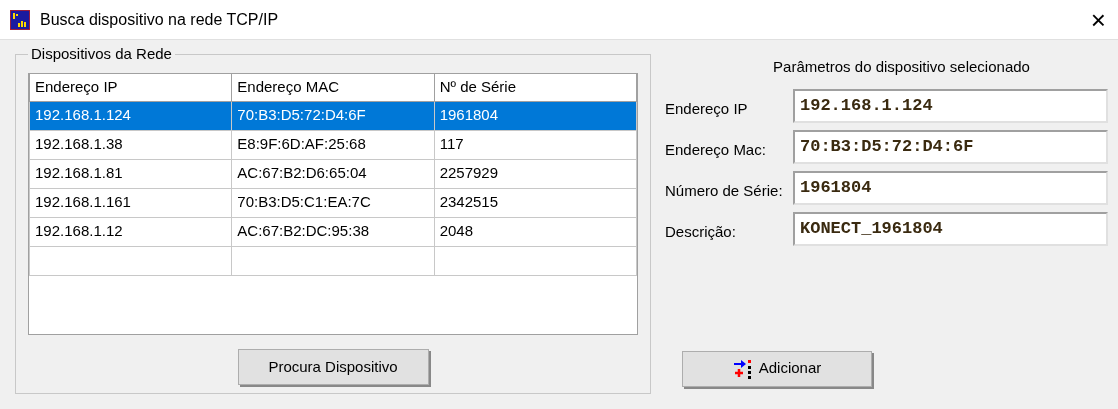  I want to click on table-cell: E8:9F:6D:AF:25:68, so click(333, 144).